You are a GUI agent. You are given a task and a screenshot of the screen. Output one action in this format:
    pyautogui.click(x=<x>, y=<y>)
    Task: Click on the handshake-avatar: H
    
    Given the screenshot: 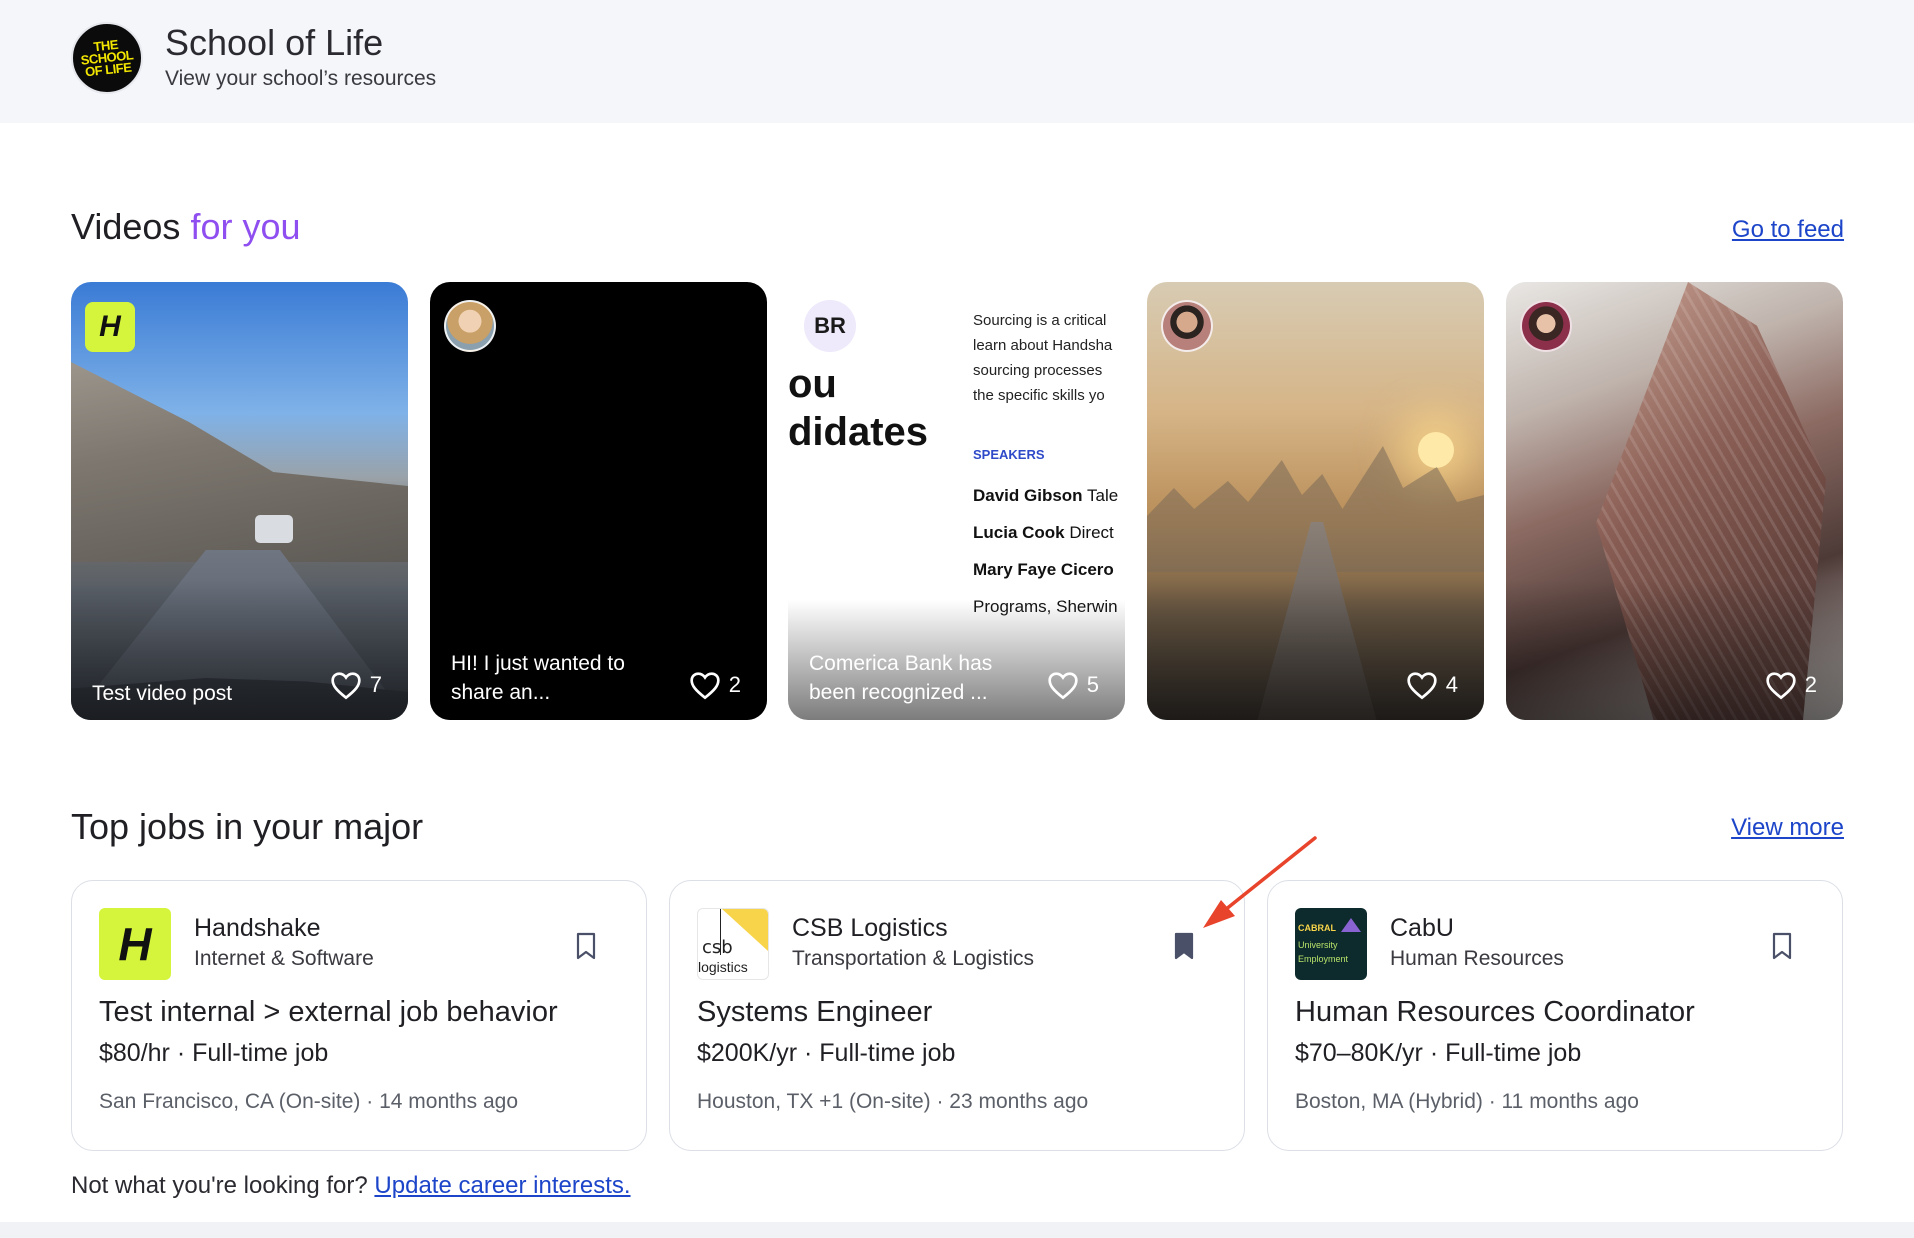 What is the action you would take?
    pyautogui.click(x=110, y=327)
    